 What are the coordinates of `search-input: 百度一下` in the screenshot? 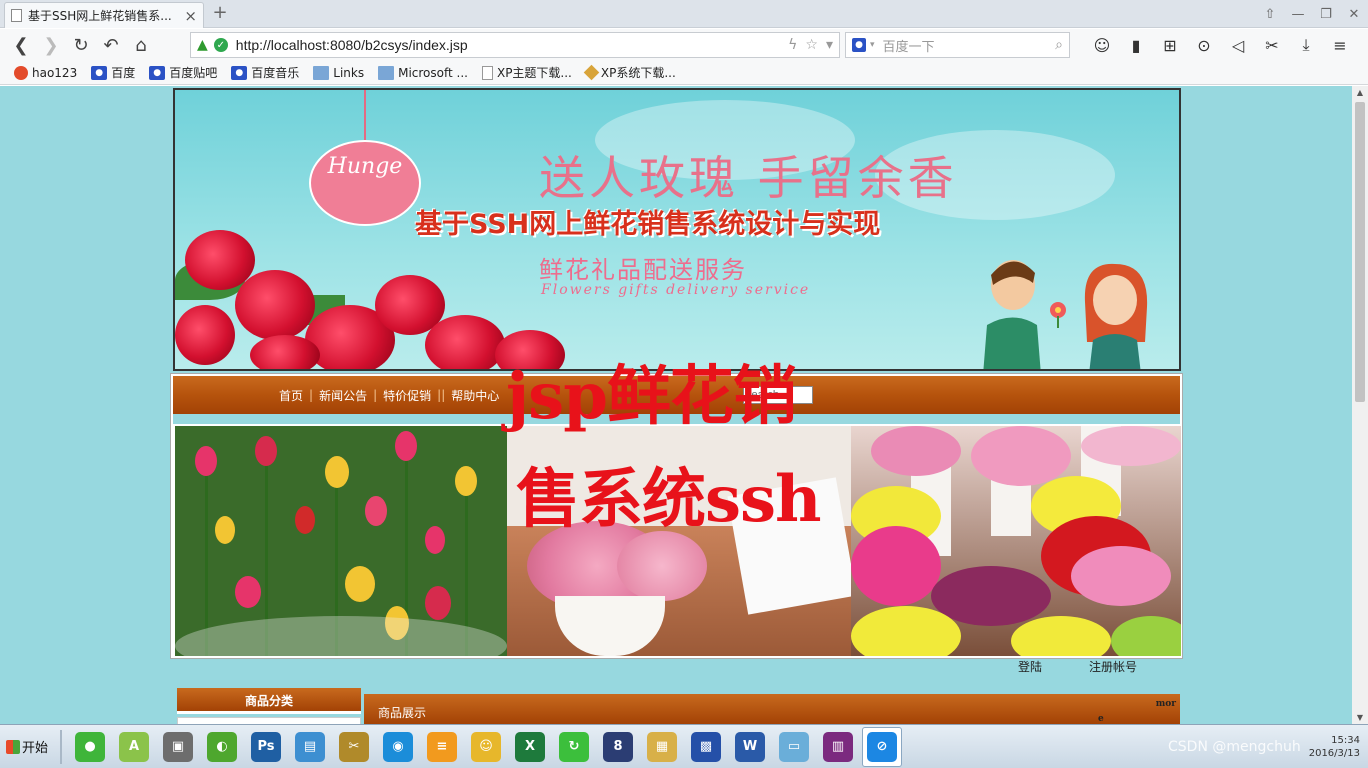 It's located at (969, 45).